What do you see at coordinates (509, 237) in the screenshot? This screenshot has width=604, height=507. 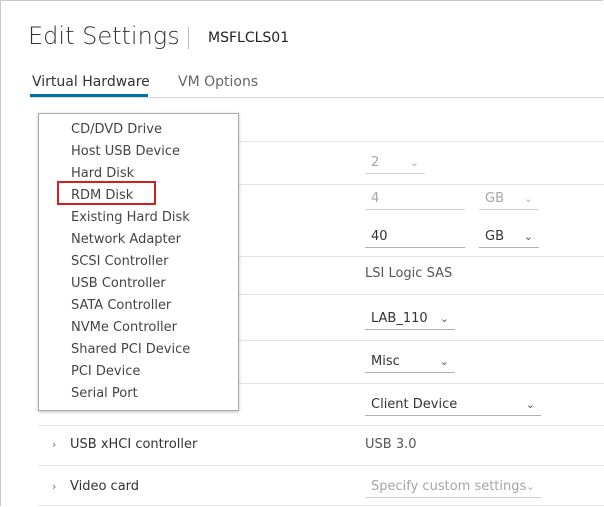 I see `hard-disk-unit-select: GB ⌄` at bounding box center [509, 237].